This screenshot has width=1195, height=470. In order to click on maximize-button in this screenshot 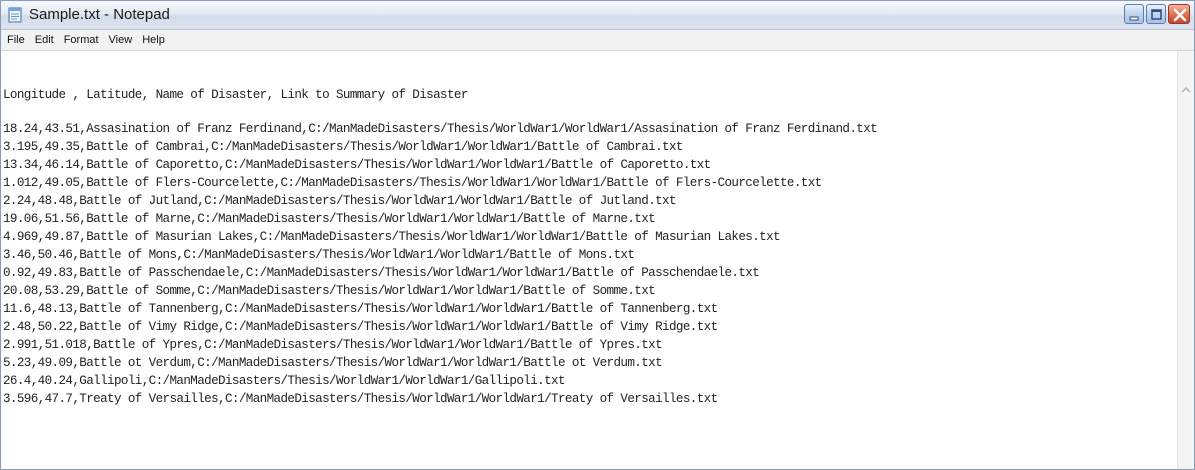, I will do `click(1156, 14)`.